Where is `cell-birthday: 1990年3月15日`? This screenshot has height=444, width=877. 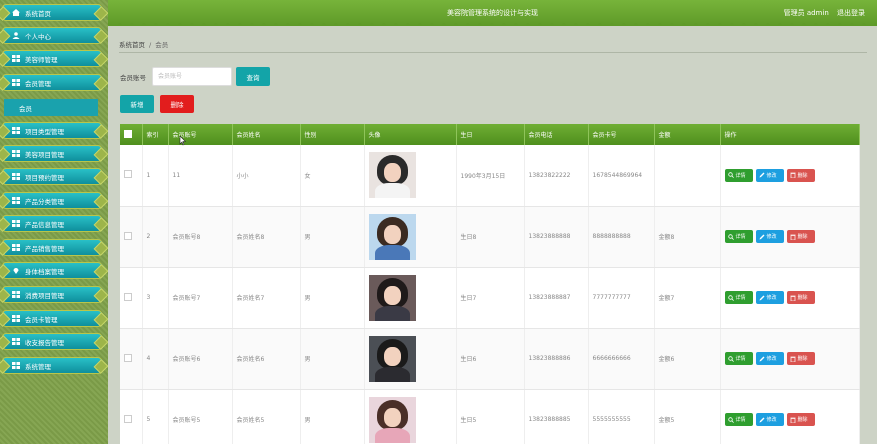
cell-birthday: 1990年3月15日 is located at coordinates (490, 176).